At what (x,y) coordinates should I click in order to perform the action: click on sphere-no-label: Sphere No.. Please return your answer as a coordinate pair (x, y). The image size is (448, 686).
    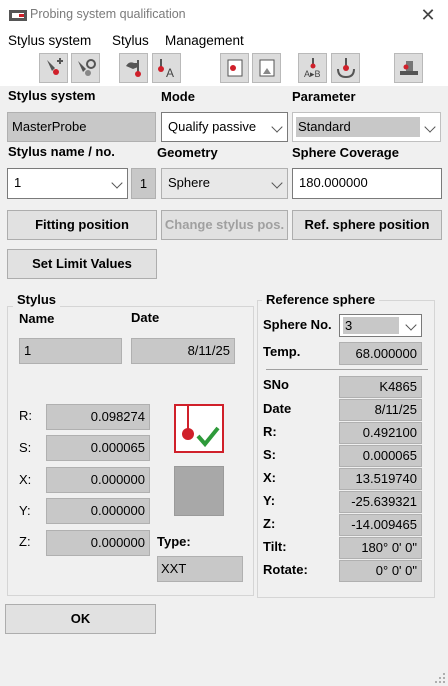
    Looking at the image, I should click on (297, 324).